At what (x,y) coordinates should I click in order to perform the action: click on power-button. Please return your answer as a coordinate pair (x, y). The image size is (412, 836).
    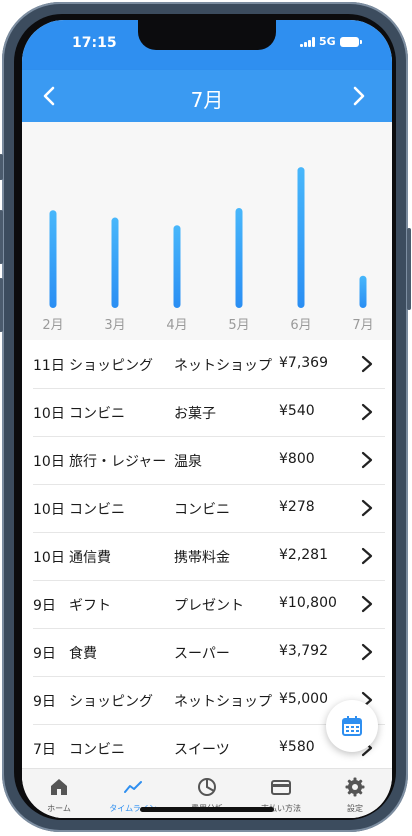
    Looking at the image, I should click on (409, 269).